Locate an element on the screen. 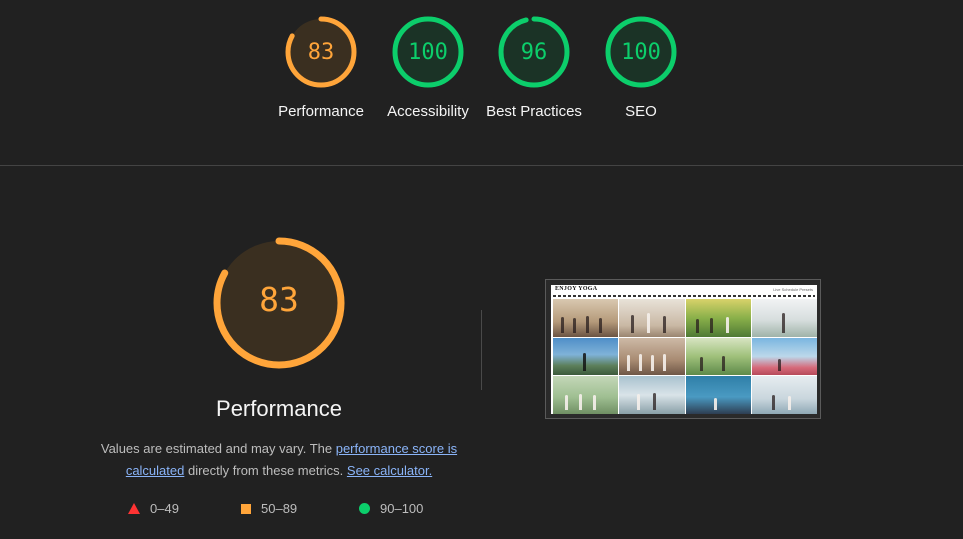 Image resolution: width=963 pixels, height=539 pixels. square-icon is located at coordinates (246, 508).